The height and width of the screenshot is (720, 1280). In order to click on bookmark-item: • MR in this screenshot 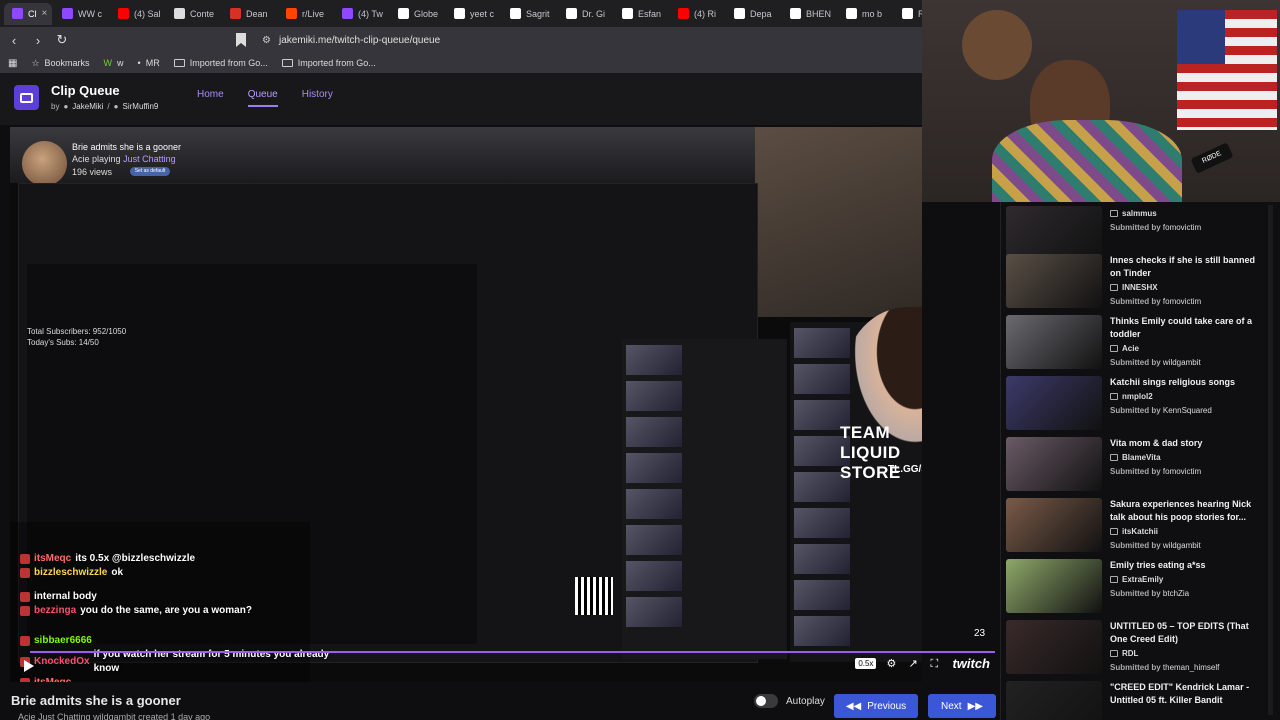, I will do `click(149, 63)`.